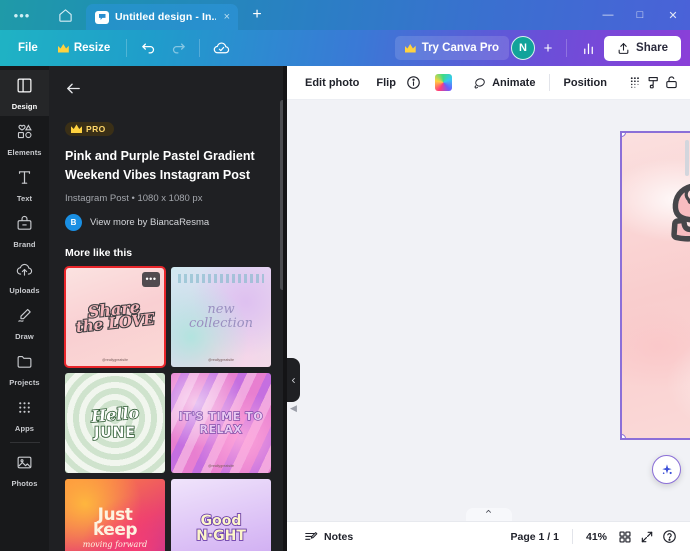  I want to click on resize-button: Resize, so click(84, 48).